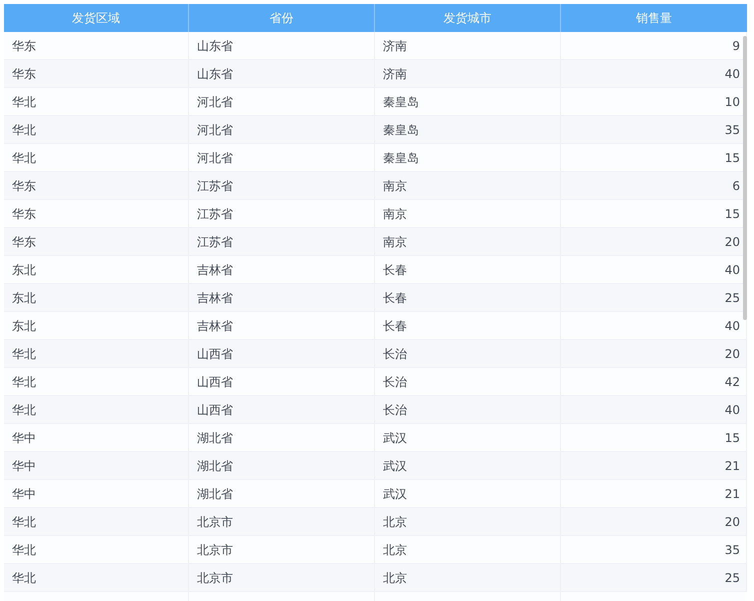 This screenshot has height=601, width=754. What do you see at coordinates (654, 577) in the screenshot?
I see `table-cell: 25` at bounding box center [654, 577].